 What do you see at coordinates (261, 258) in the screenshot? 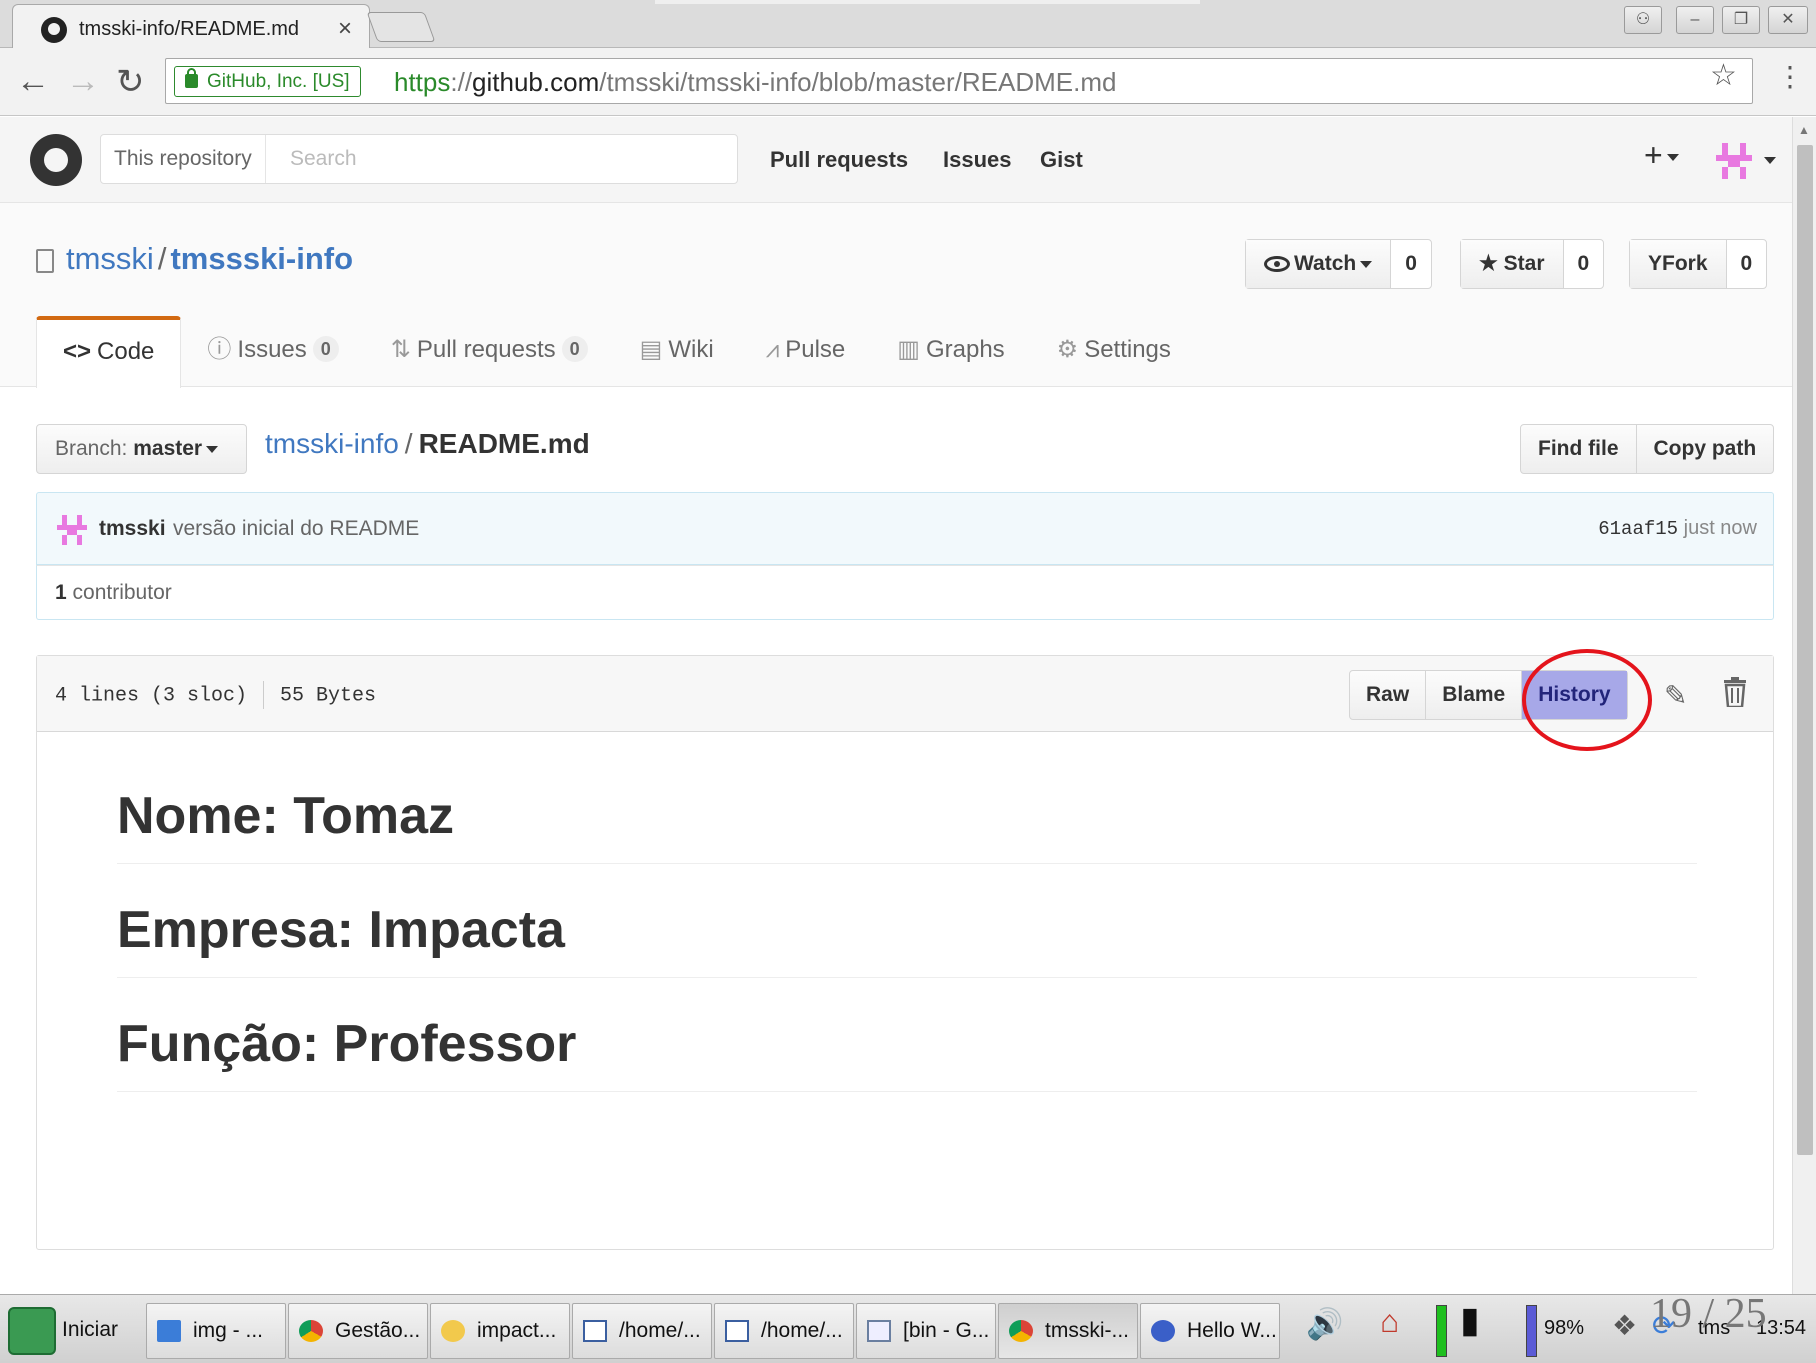
I see `repo-name-link: tmssski-info` at bounding box center [261, 258].